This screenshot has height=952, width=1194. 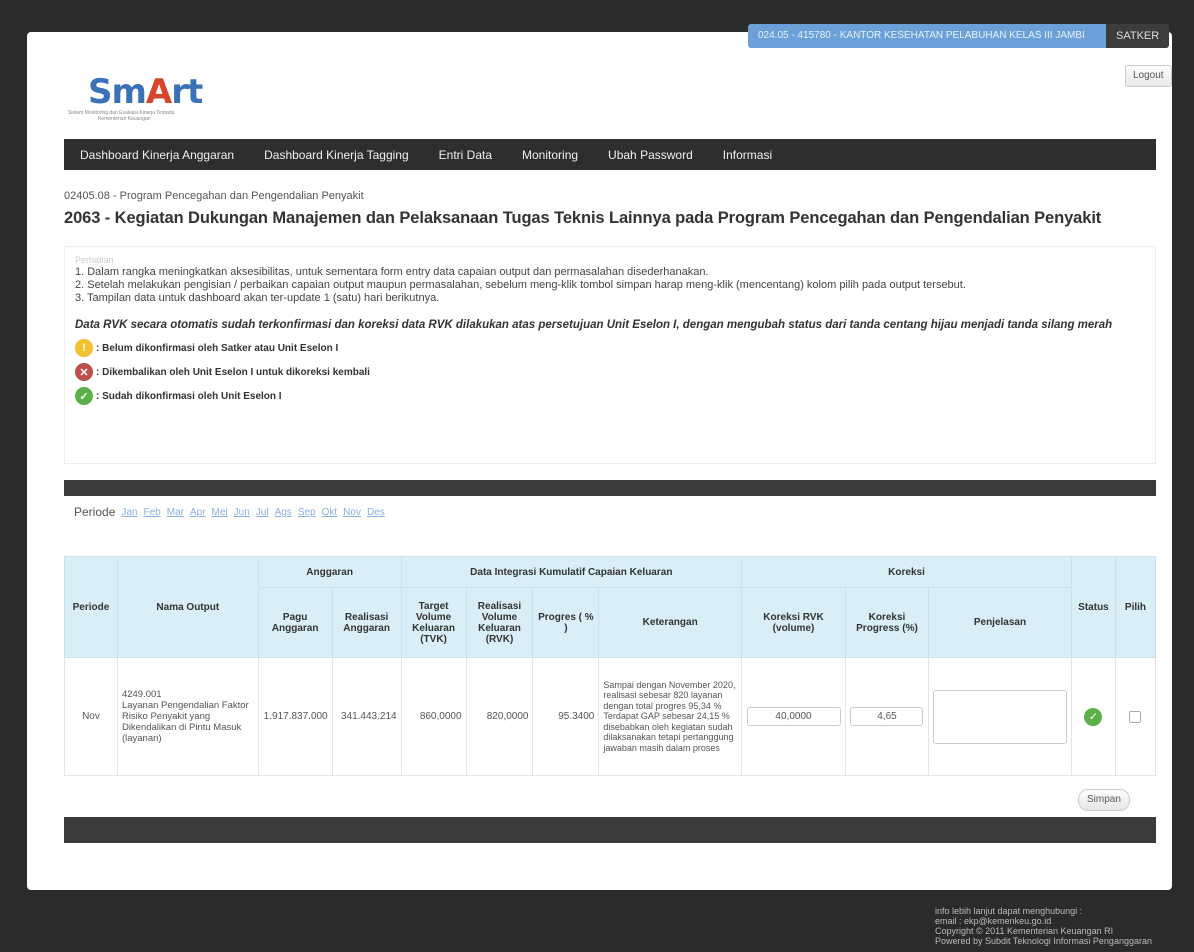 What do you see at coordinates (1104, 800) in the screenshot?
I see `save-button: Simpan` at bounding box center [1104, 800].